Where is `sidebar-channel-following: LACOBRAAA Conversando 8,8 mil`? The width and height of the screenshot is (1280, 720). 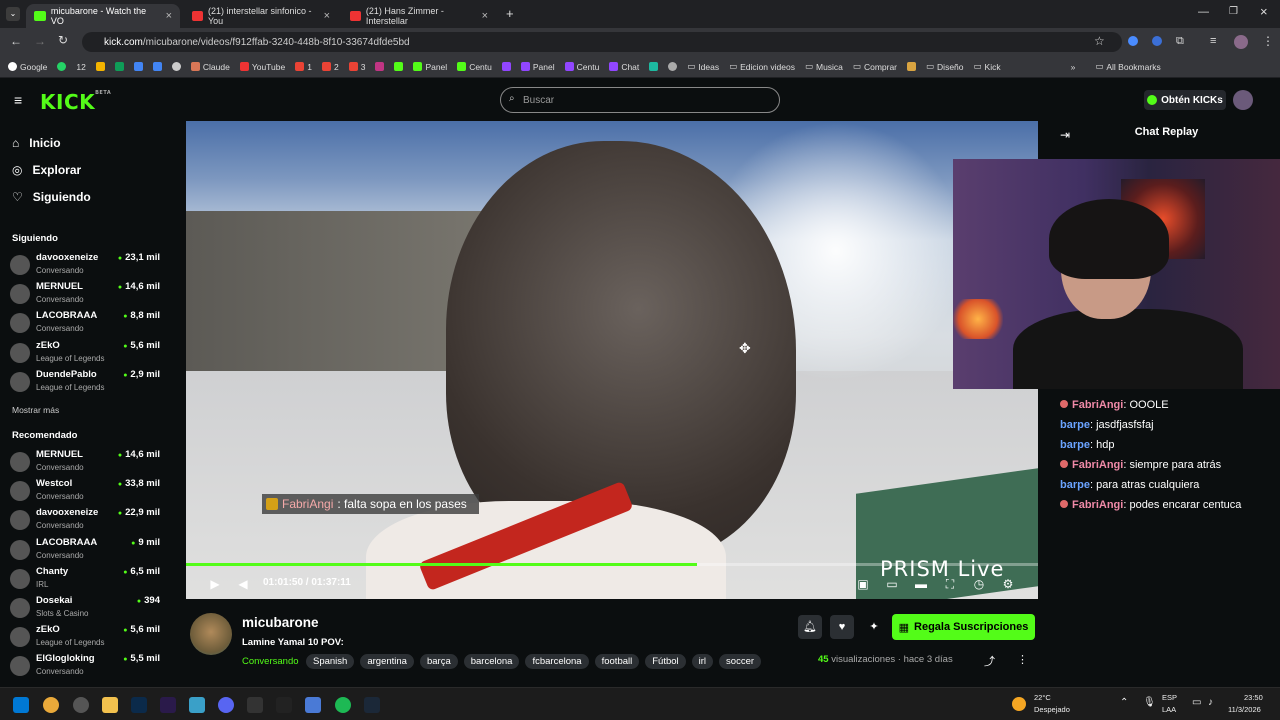 sidebar-channel-following: LACOBRAAA Conversando 8,8 mil is located at coordinates (85, 323).